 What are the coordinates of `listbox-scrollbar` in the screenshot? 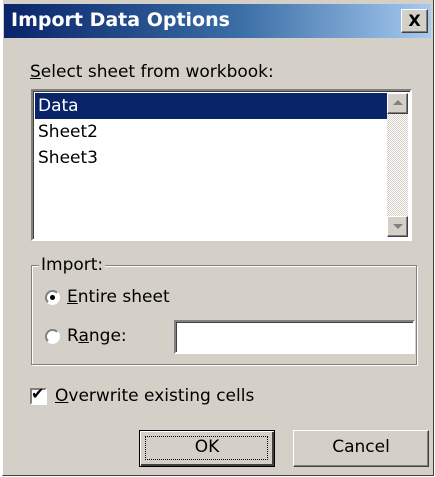 It's located at (397, 165).